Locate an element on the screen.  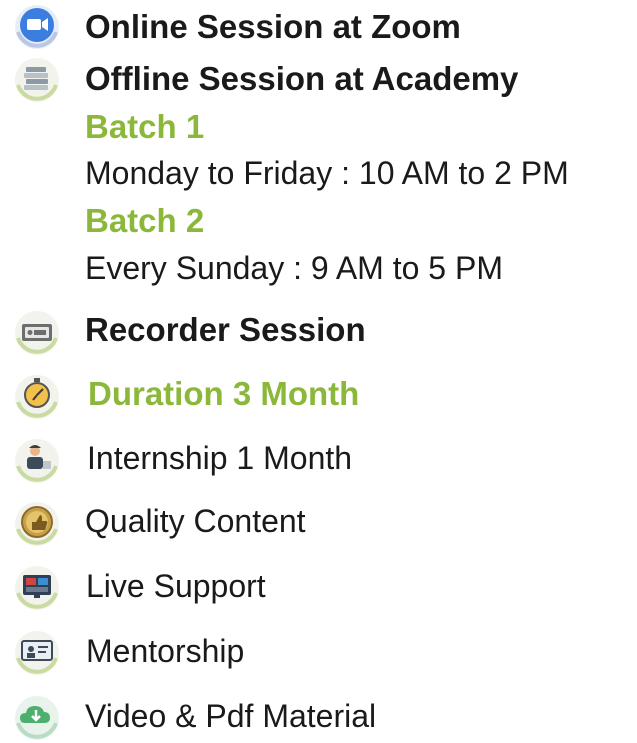
batch-2-schedule: Every Sunday : 9 AM to 5 PM is located at coordinates (294, 268).